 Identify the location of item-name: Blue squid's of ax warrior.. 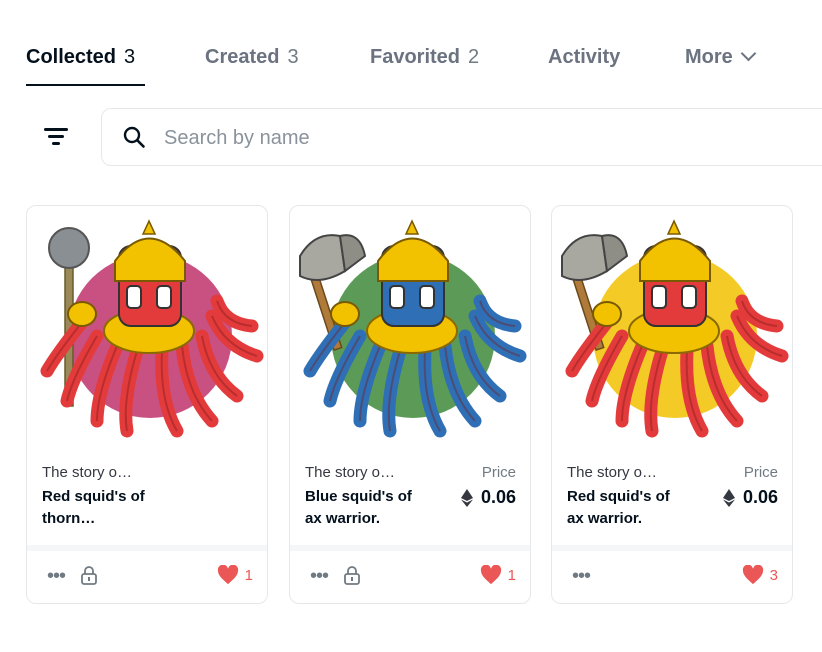
(358, 507).